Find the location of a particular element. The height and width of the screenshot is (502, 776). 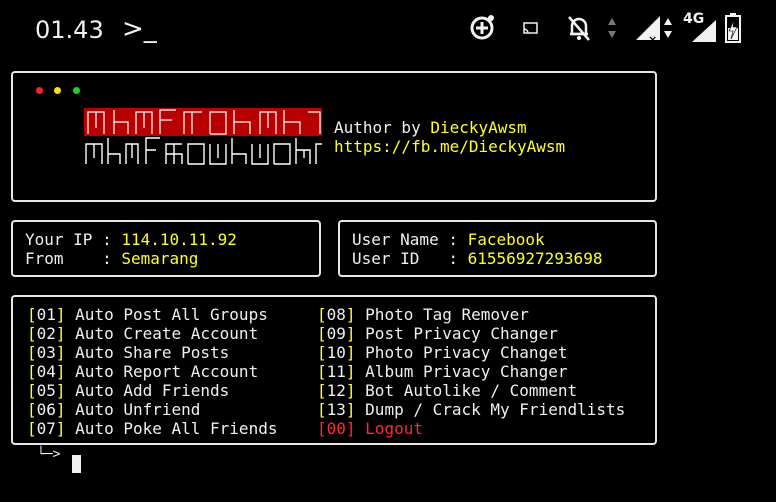

ip-row: Your IP : 114.10.11.92 is located at coordinates (131, 239).